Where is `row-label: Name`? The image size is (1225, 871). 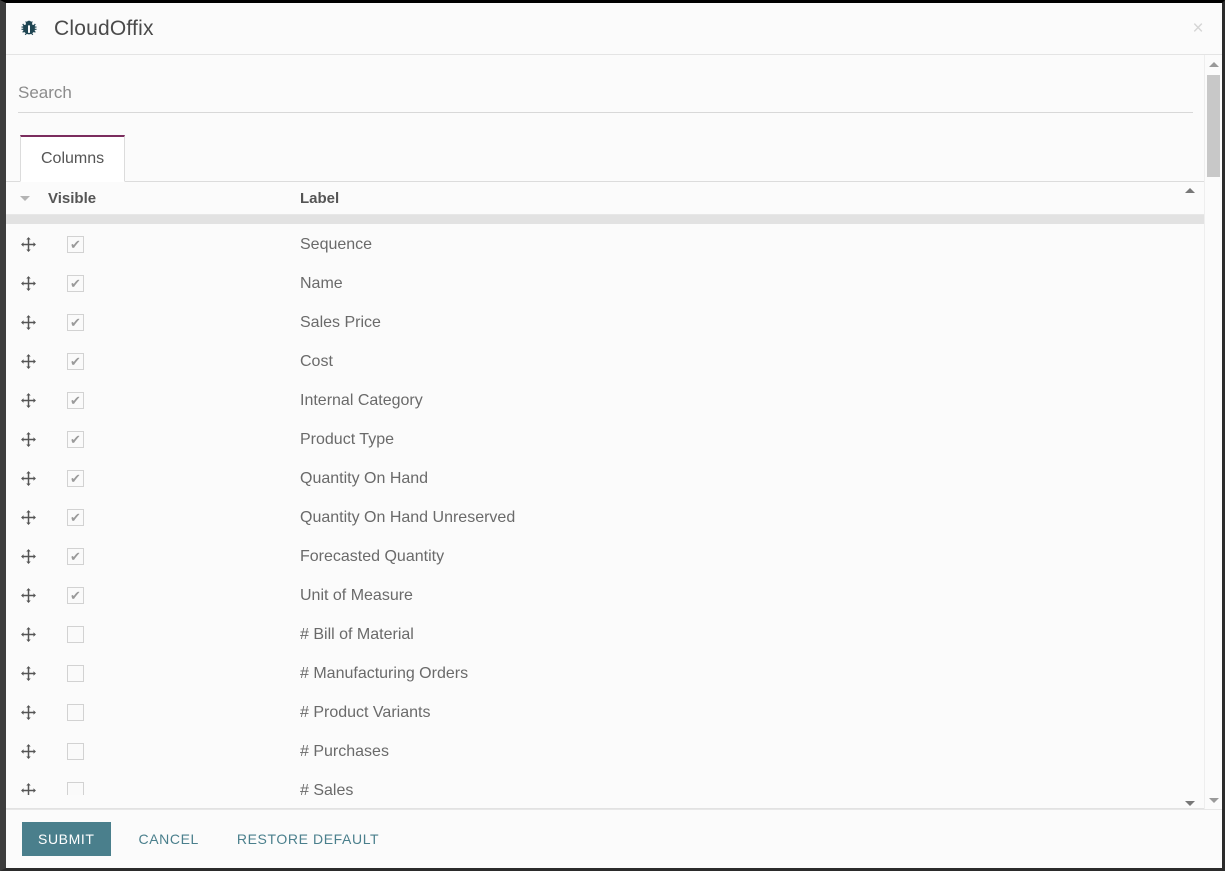 row-label: Name is located at coordinates (321, 283).